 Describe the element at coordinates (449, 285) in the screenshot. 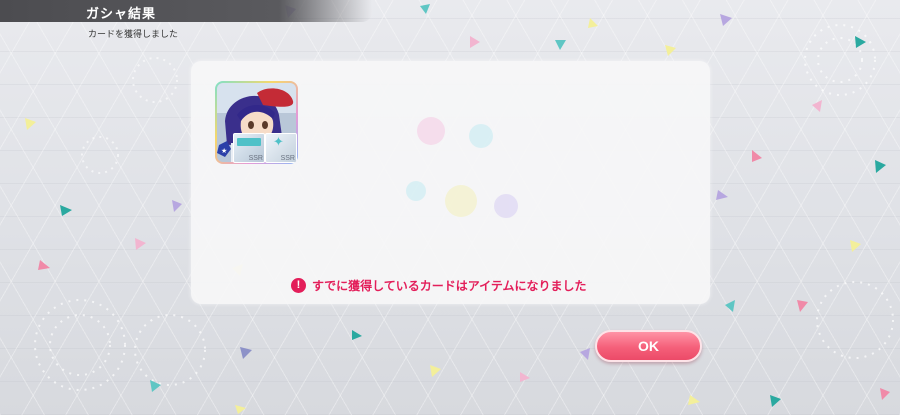

I see `notice-text: すでに獲得しているカードはアイテムになりました` at that location.